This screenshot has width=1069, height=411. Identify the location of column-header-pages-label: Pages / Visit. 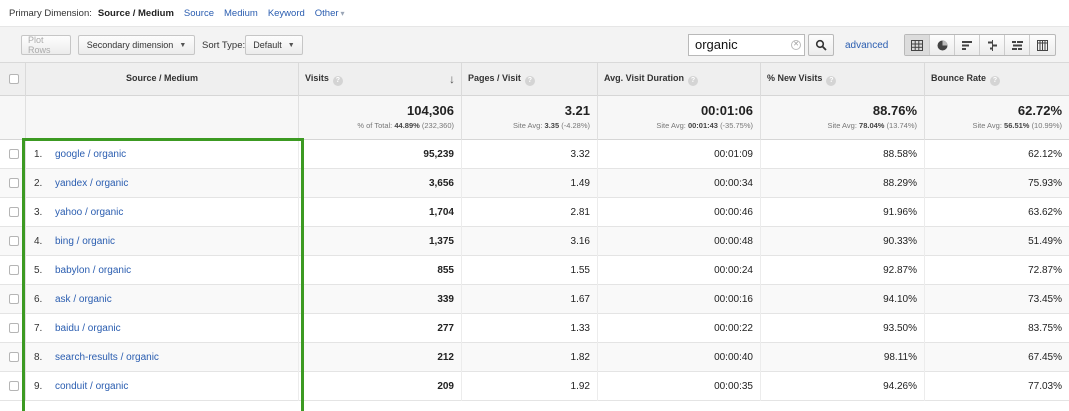
(494, 78).